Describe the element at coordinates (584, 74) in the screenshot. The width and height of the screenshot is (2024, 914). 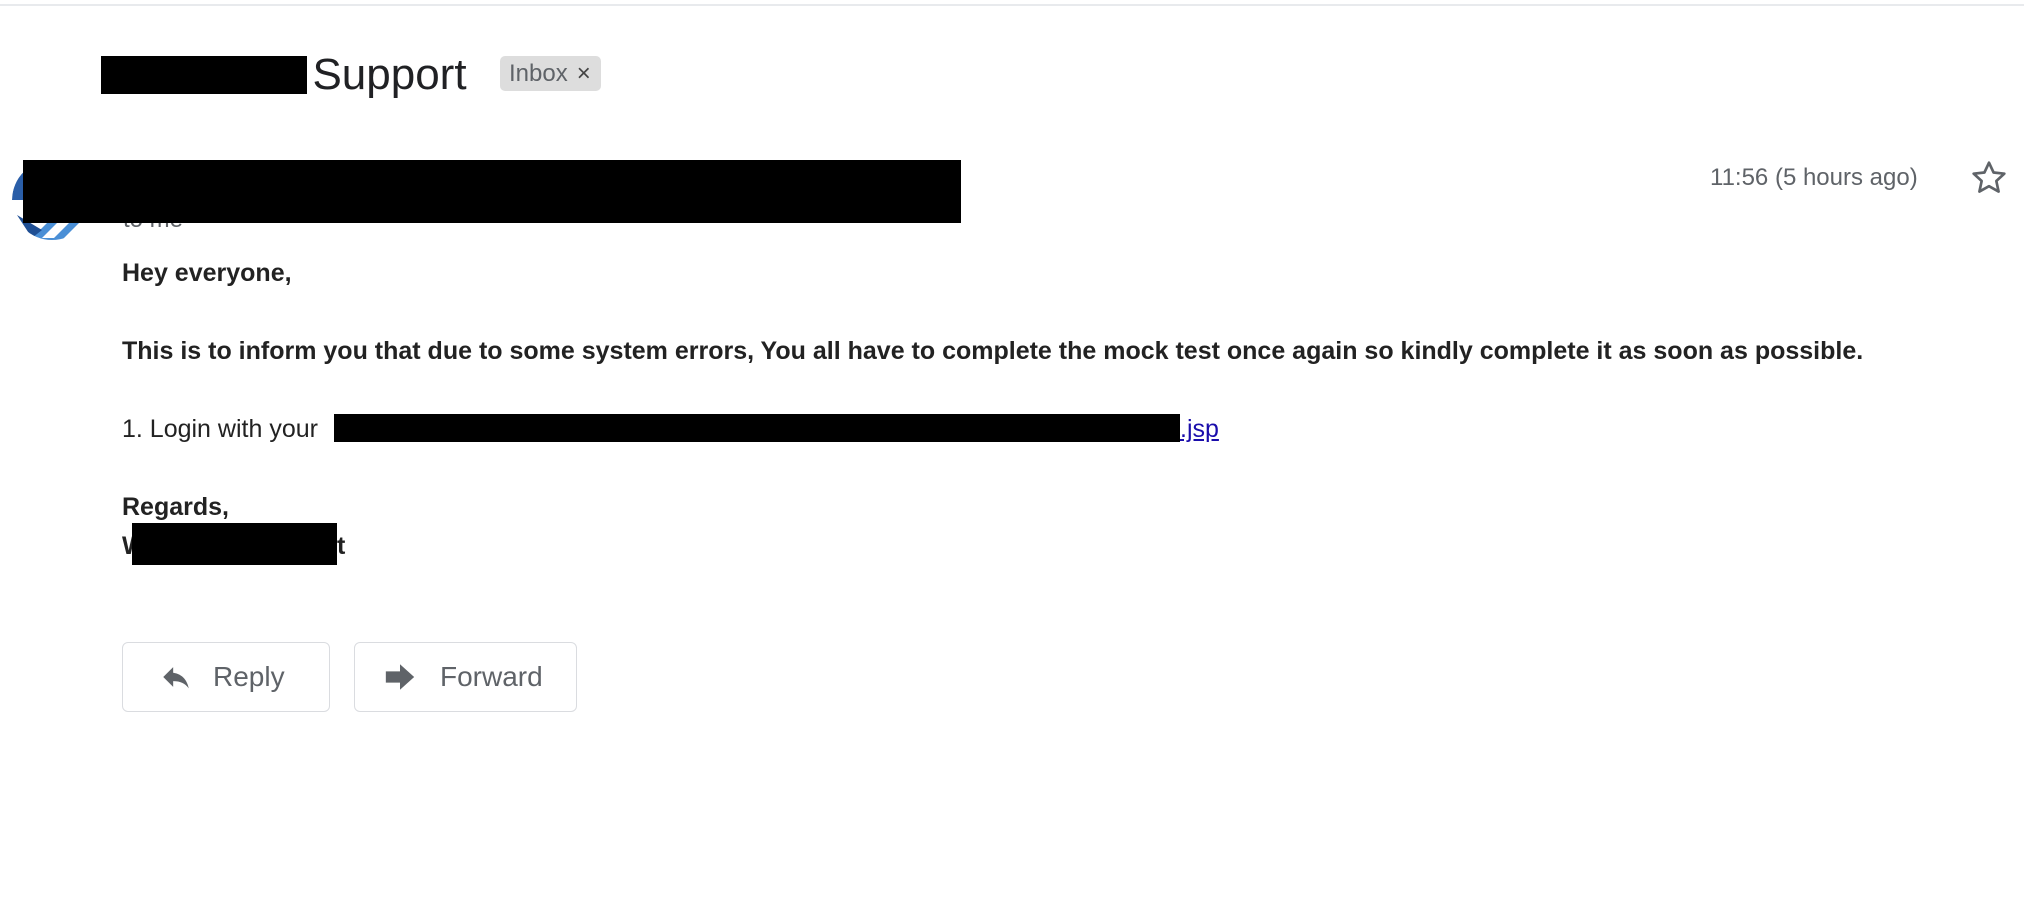
I see `remove-label-icon: ×` at that location.